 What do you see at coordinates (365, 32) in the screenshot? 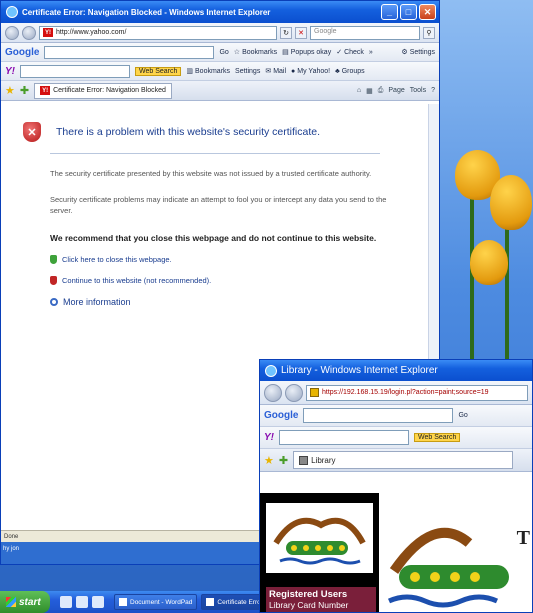
I see `search-input: Google` at bounding box center [365, 32].